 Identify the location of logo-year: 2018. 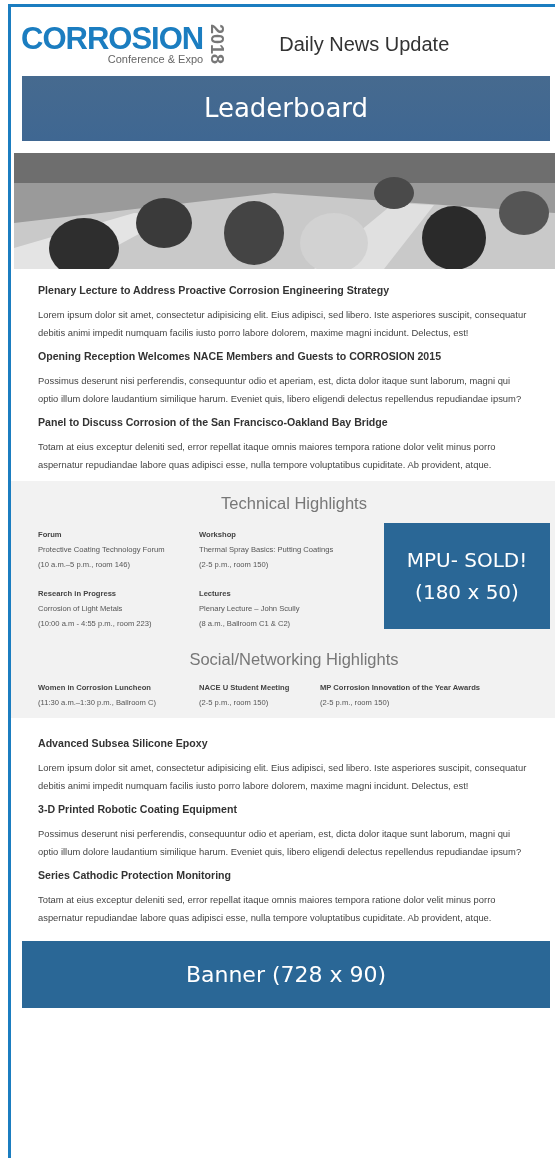
(217, 44).